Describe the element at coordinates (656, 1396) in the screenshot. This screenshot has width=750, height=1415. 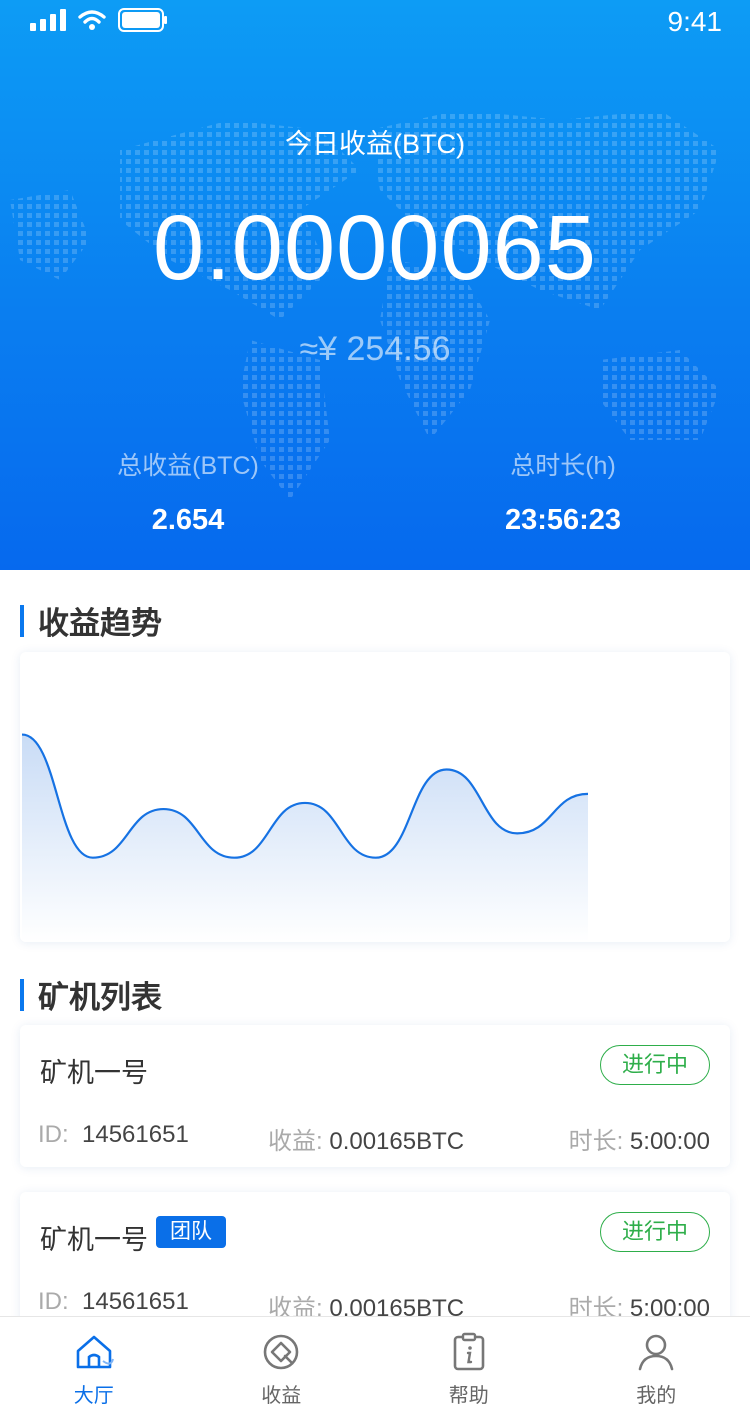
I see `tab-label: 我的` at that location.